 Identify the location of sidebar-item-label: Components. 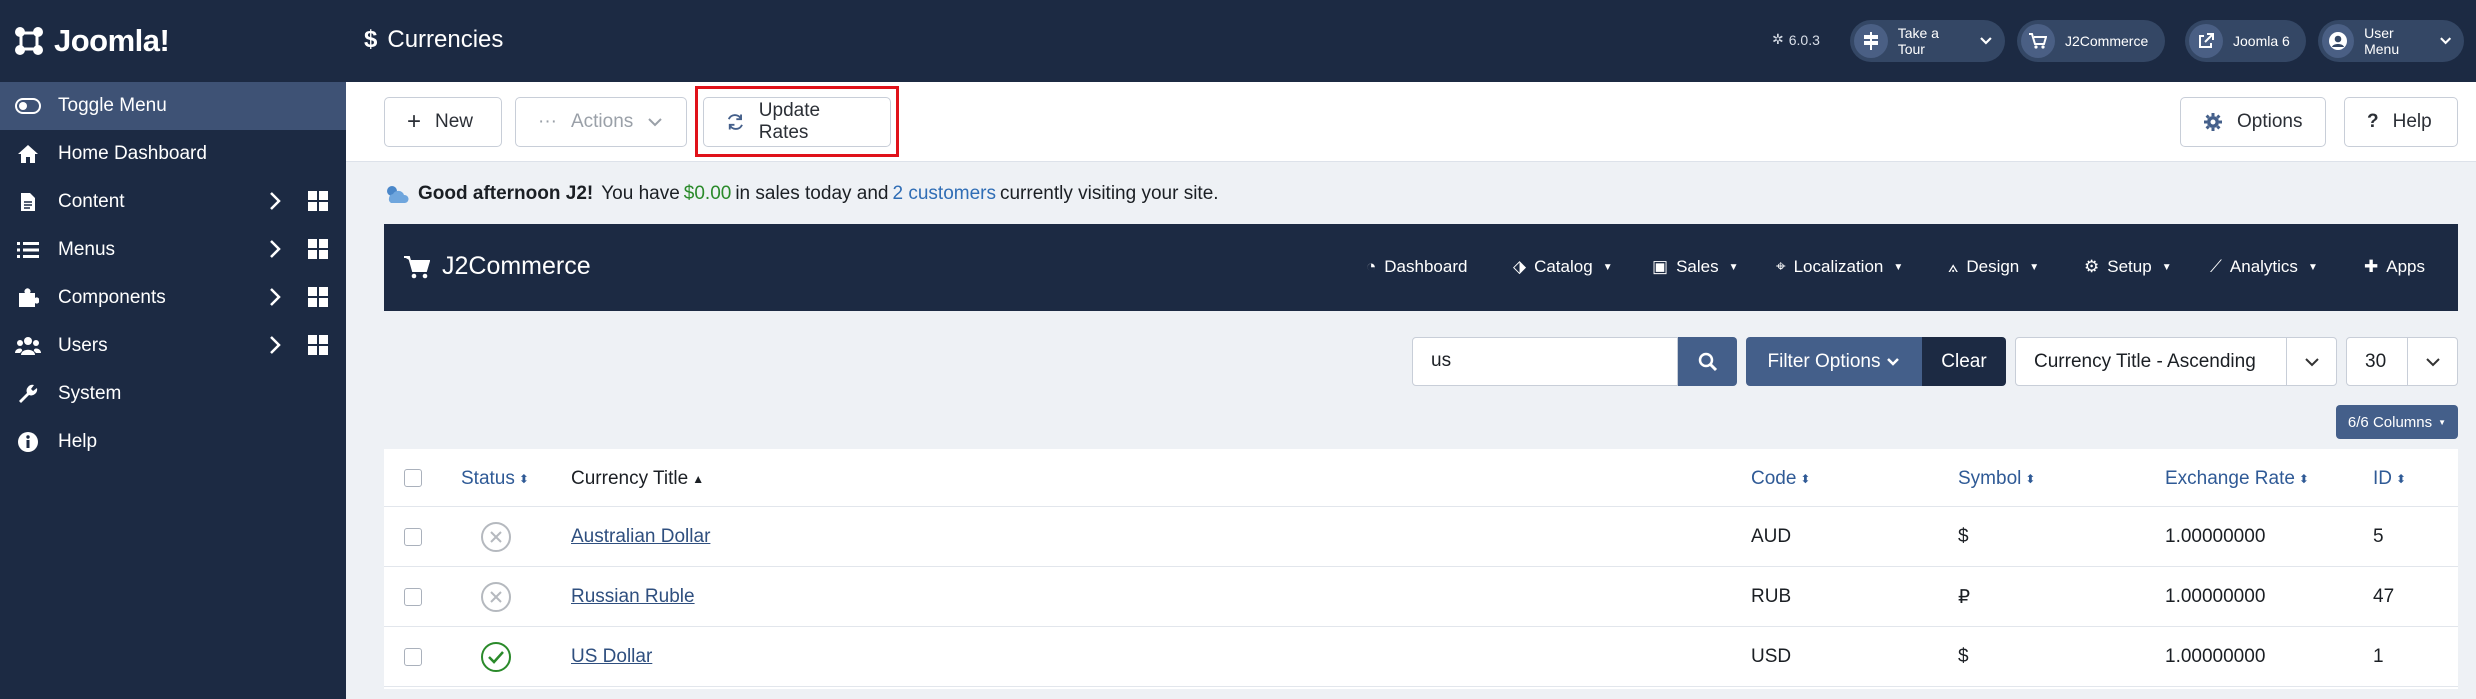
(112, 297).